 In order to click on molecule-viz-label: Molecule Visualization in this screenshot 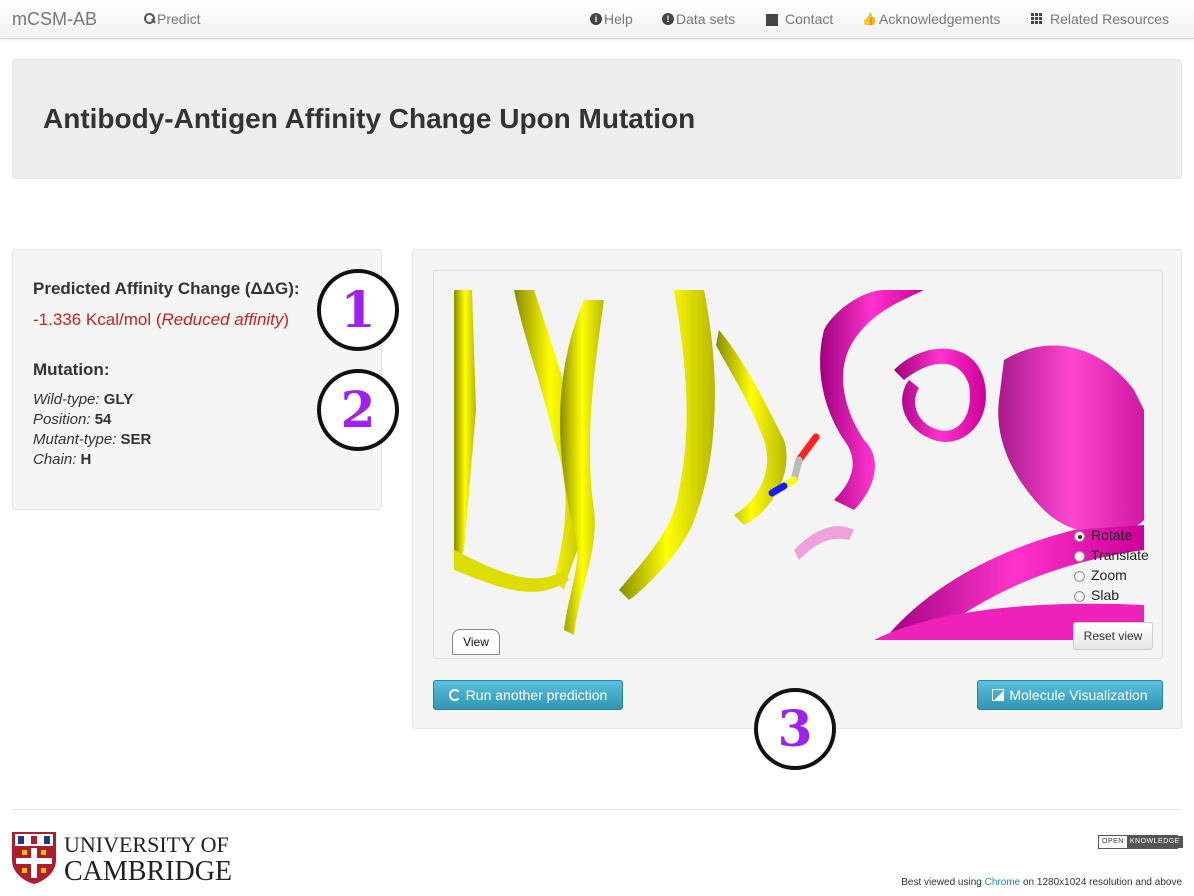, I will do `click(1078, 695)`.